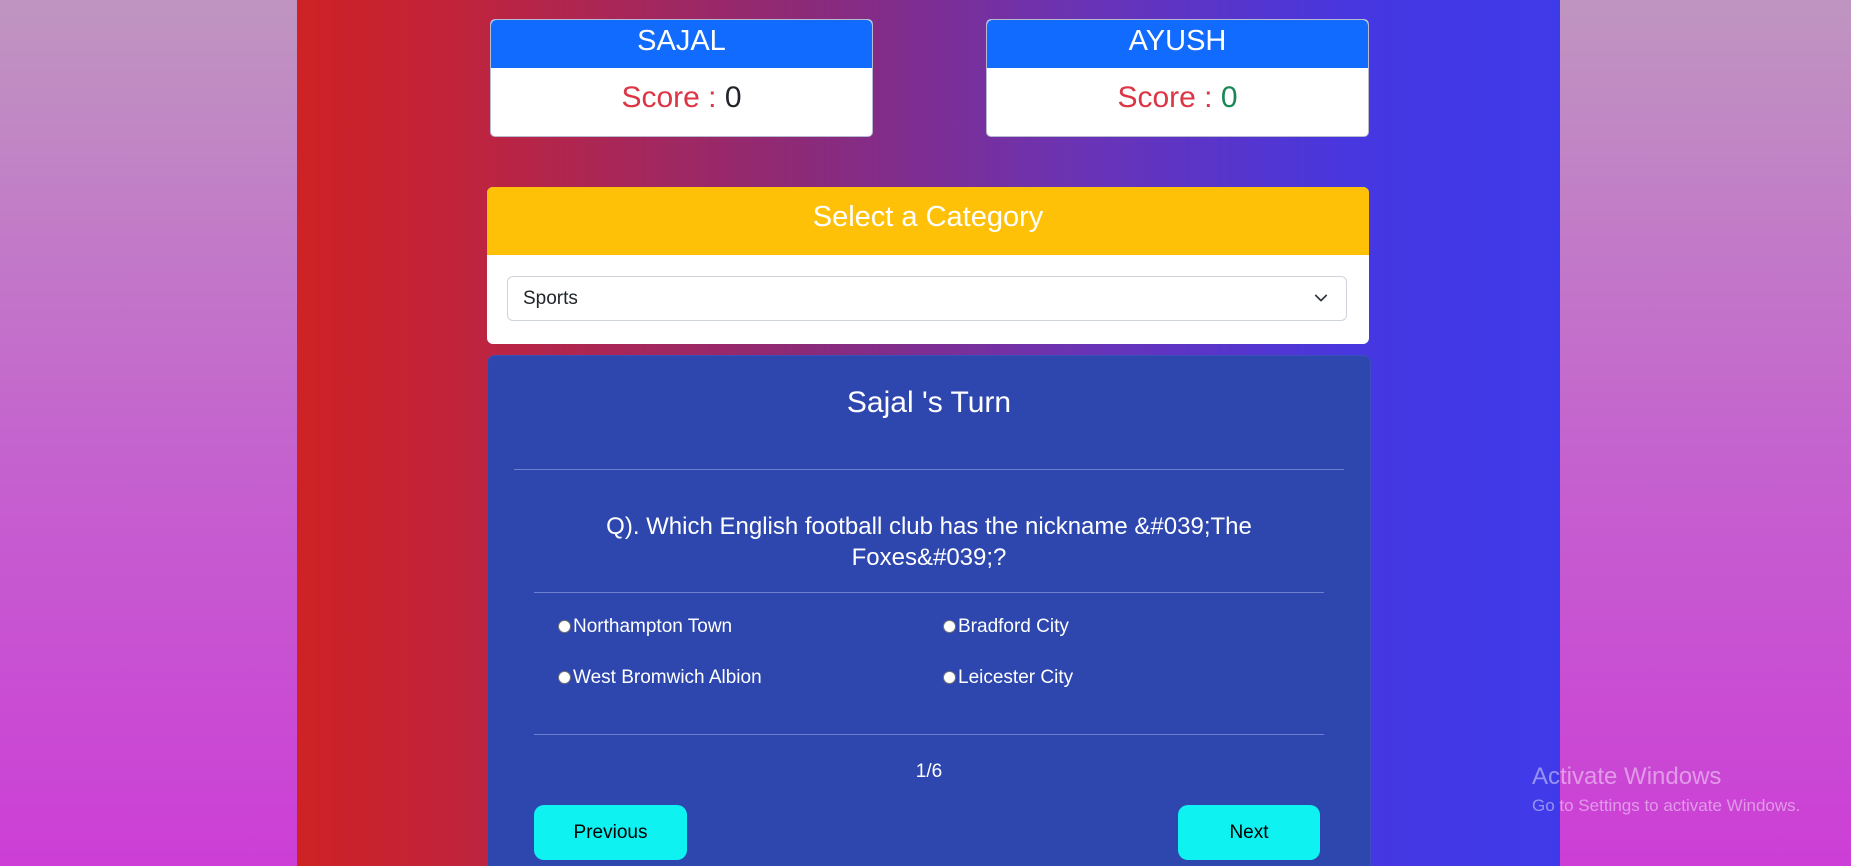  I want to click on category-selected-value: Sports, so click(550, 298).